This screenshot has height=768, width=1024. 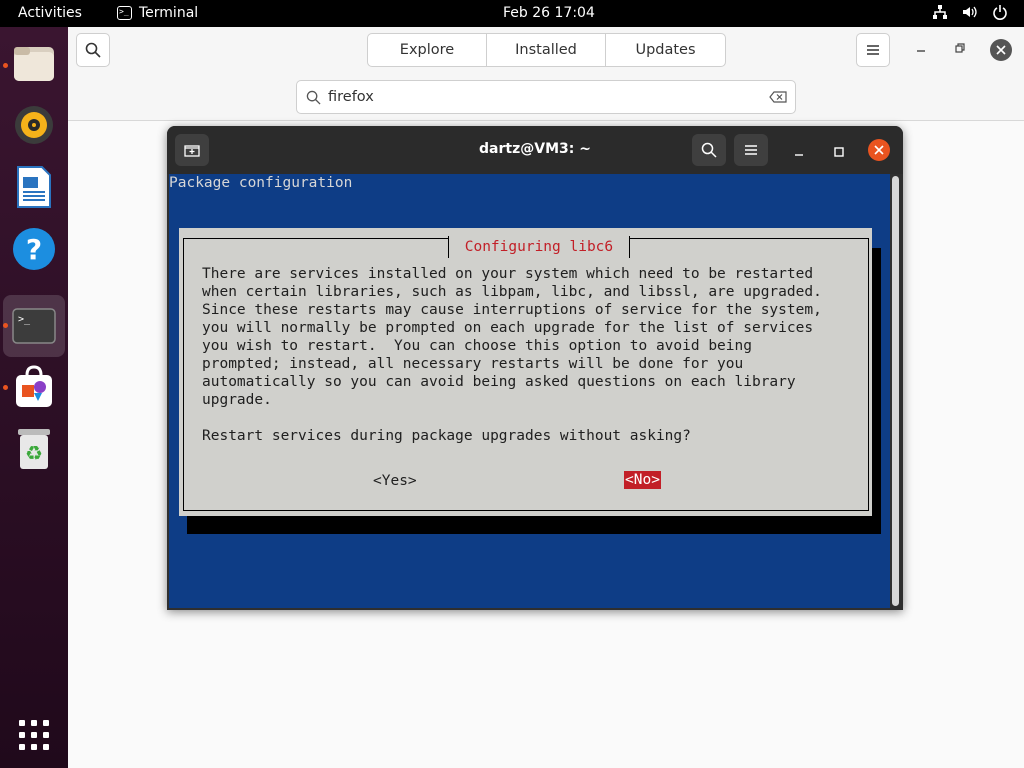 I want to click on view-tabs: Explore Installed Updates, so click(x=546, y=50).